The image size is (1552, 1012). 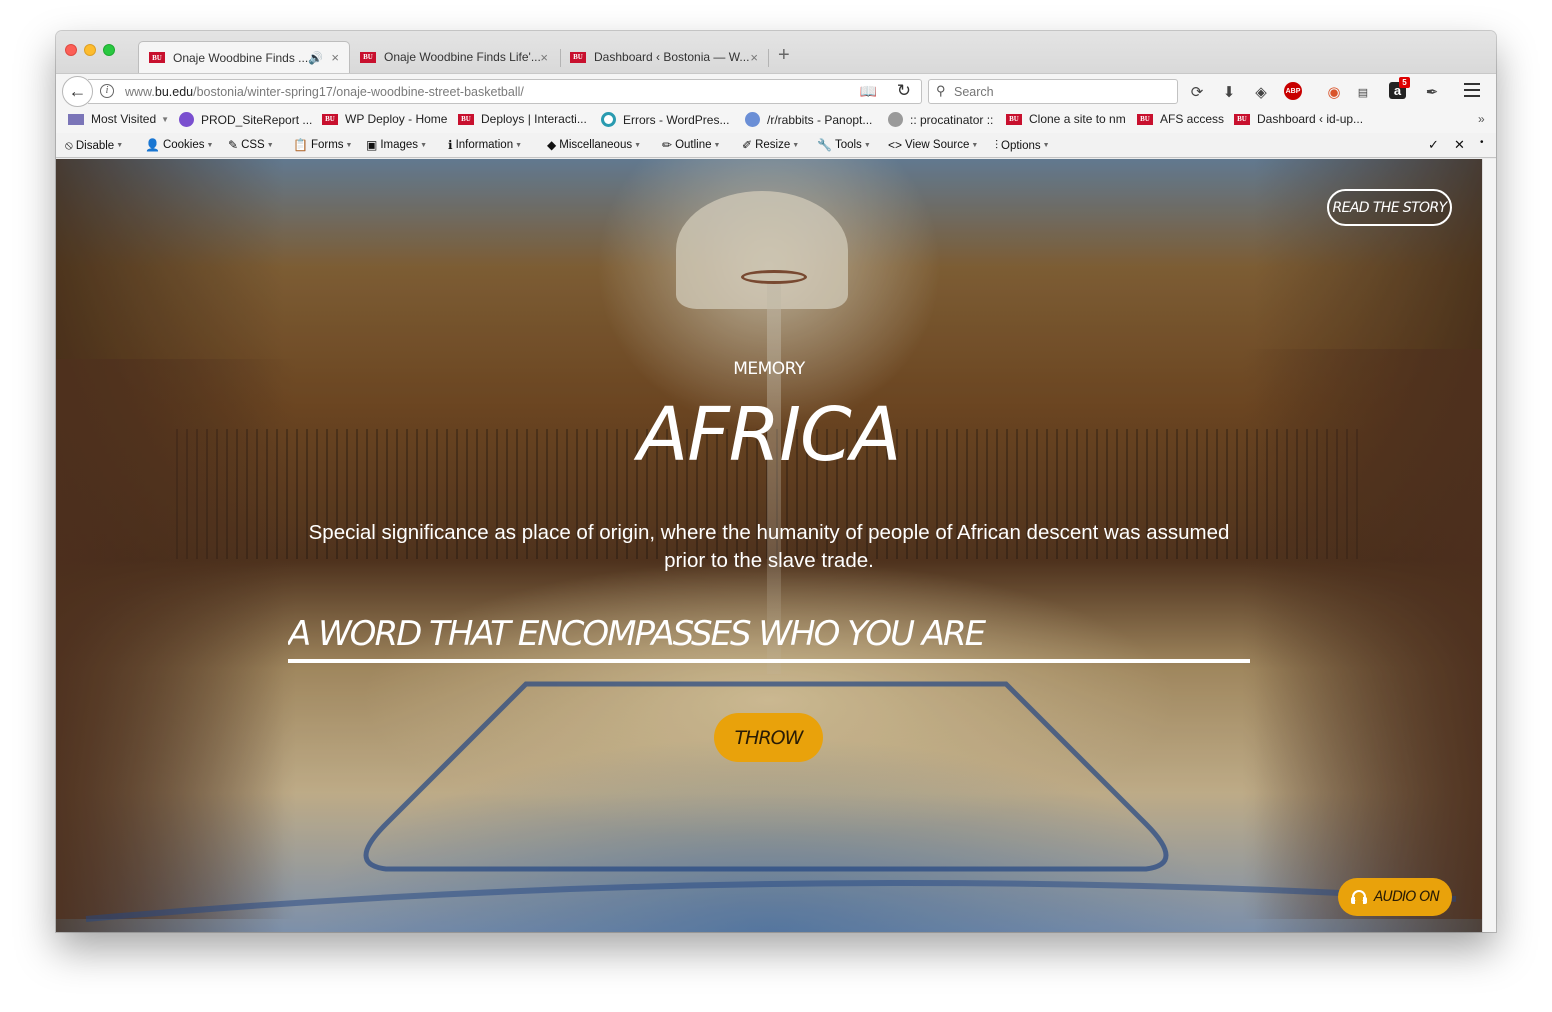 I want to click on dev-menu-label: CSS, so click(x=253, y=145).